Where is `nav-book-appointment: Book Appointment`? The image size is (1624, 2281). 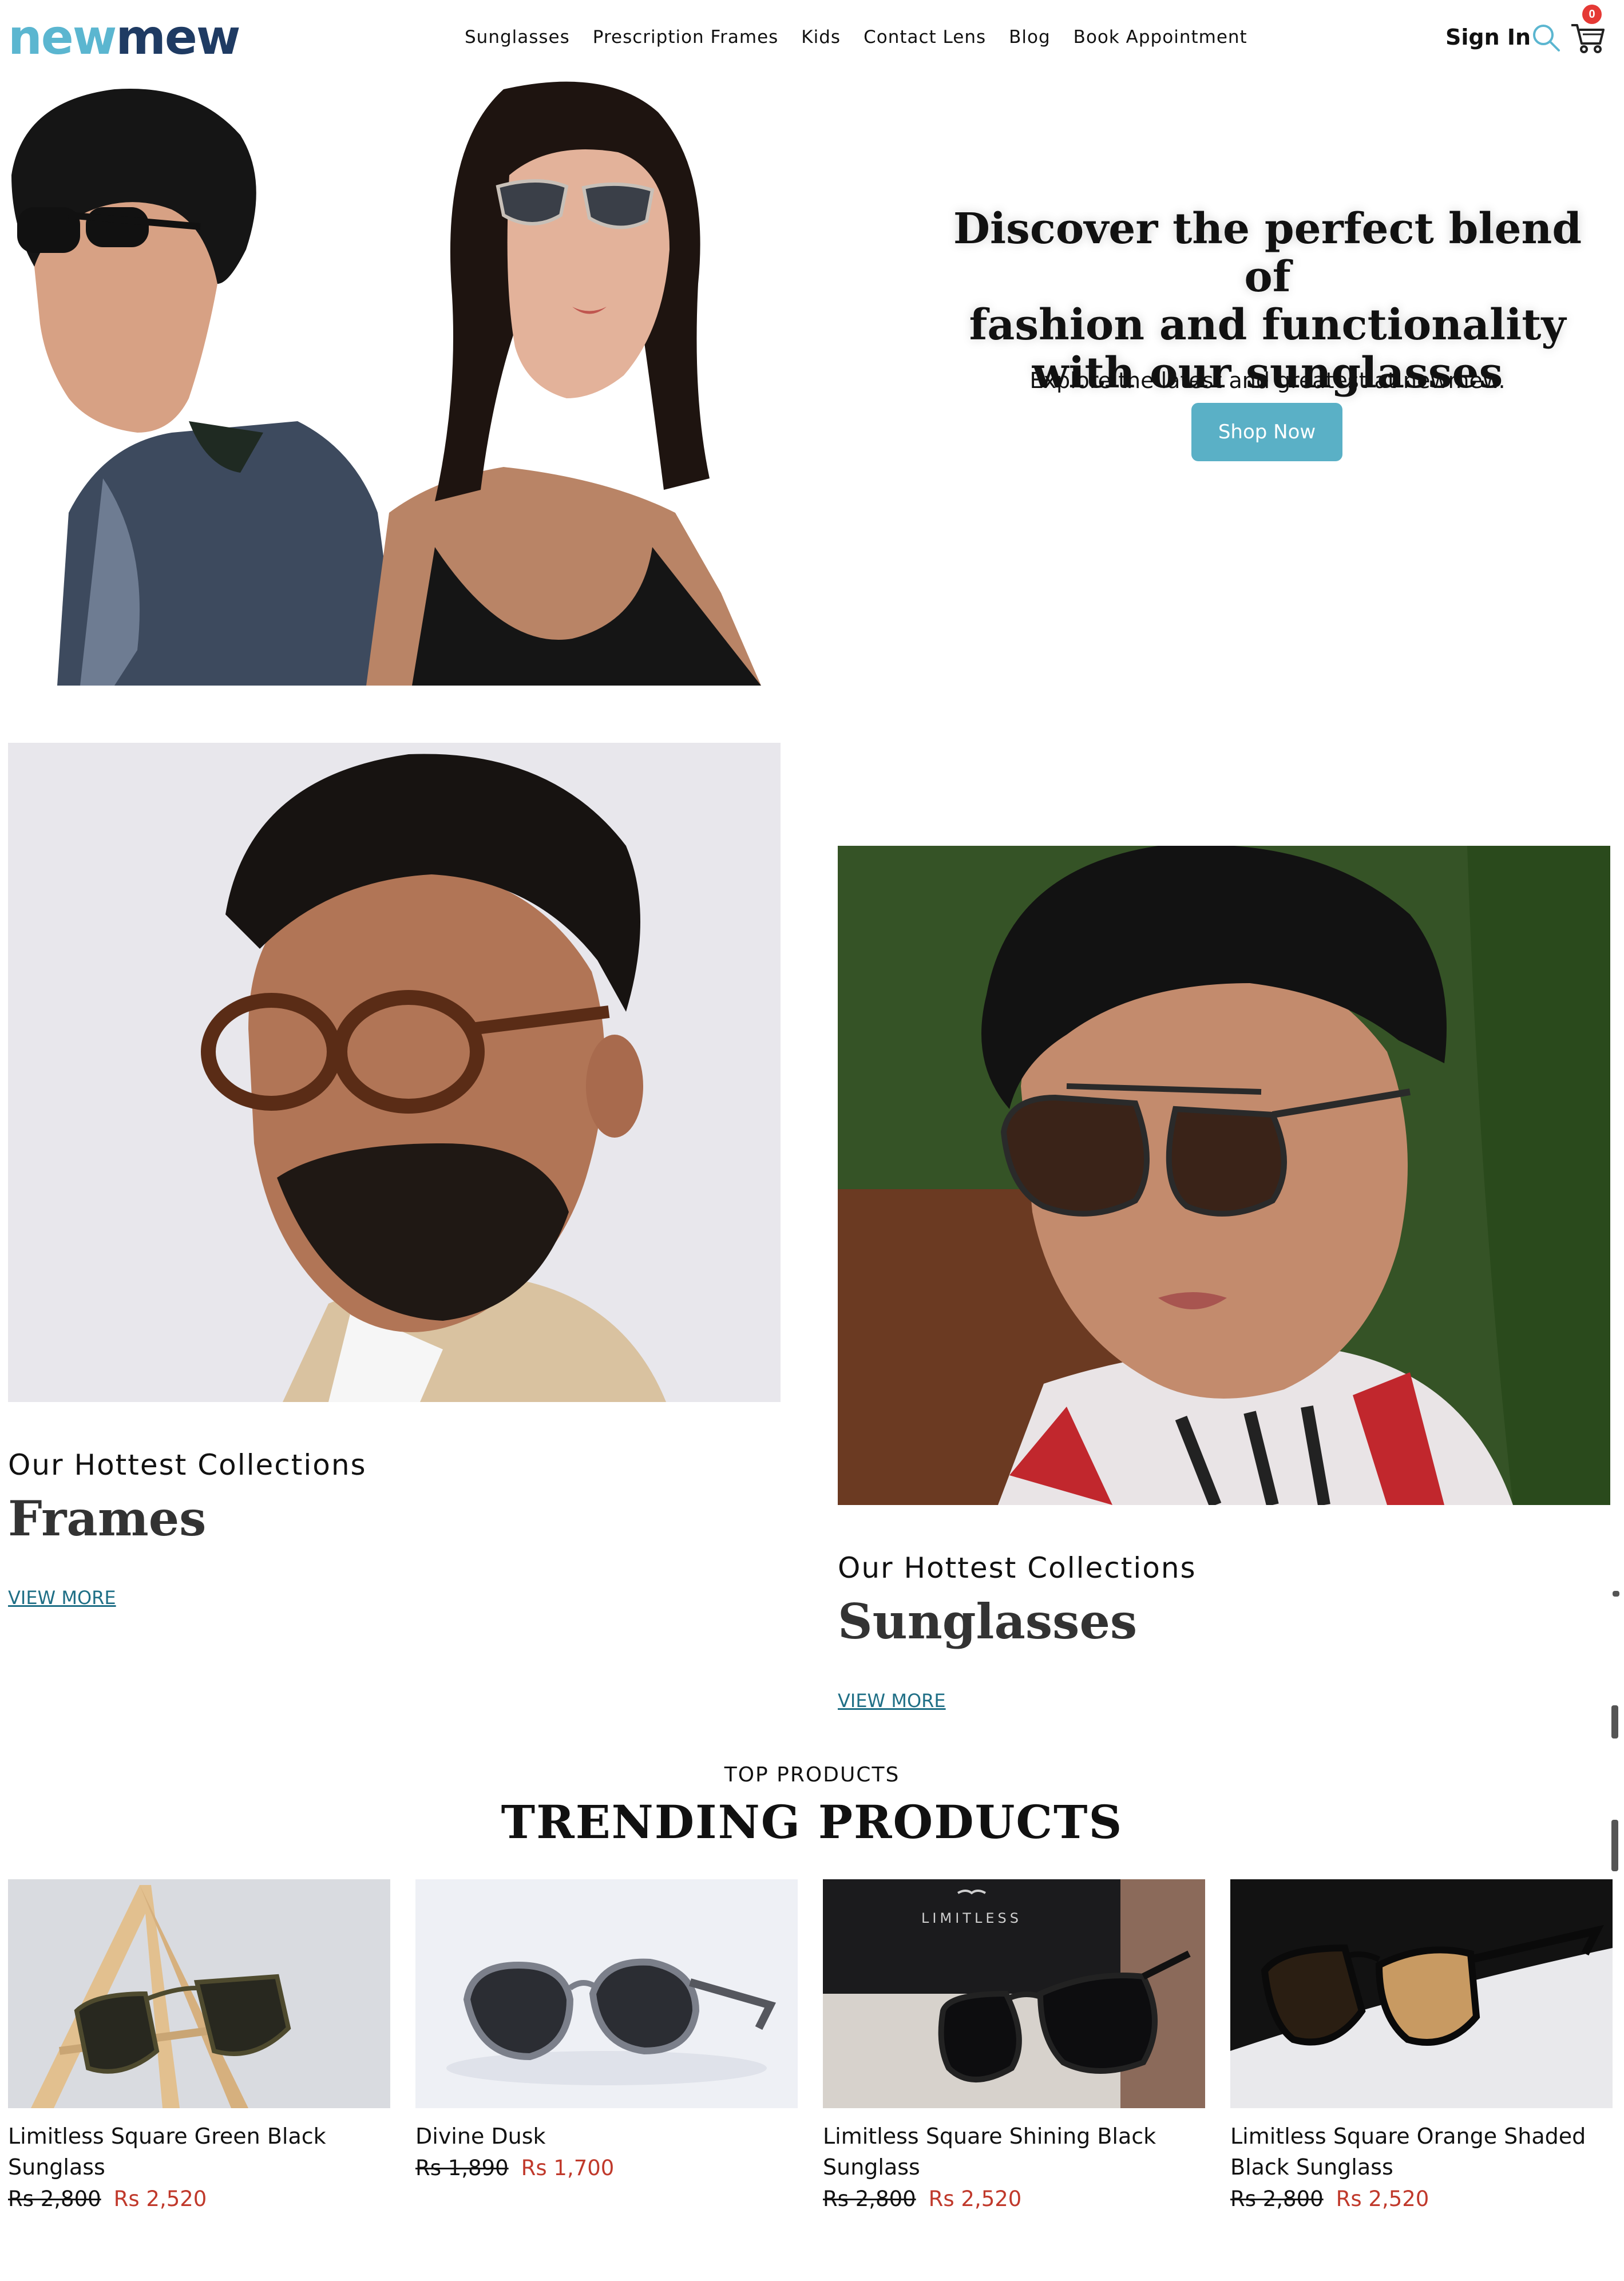 nav-book-appointment: Book Appointment is located at coordinates (1160, 37).